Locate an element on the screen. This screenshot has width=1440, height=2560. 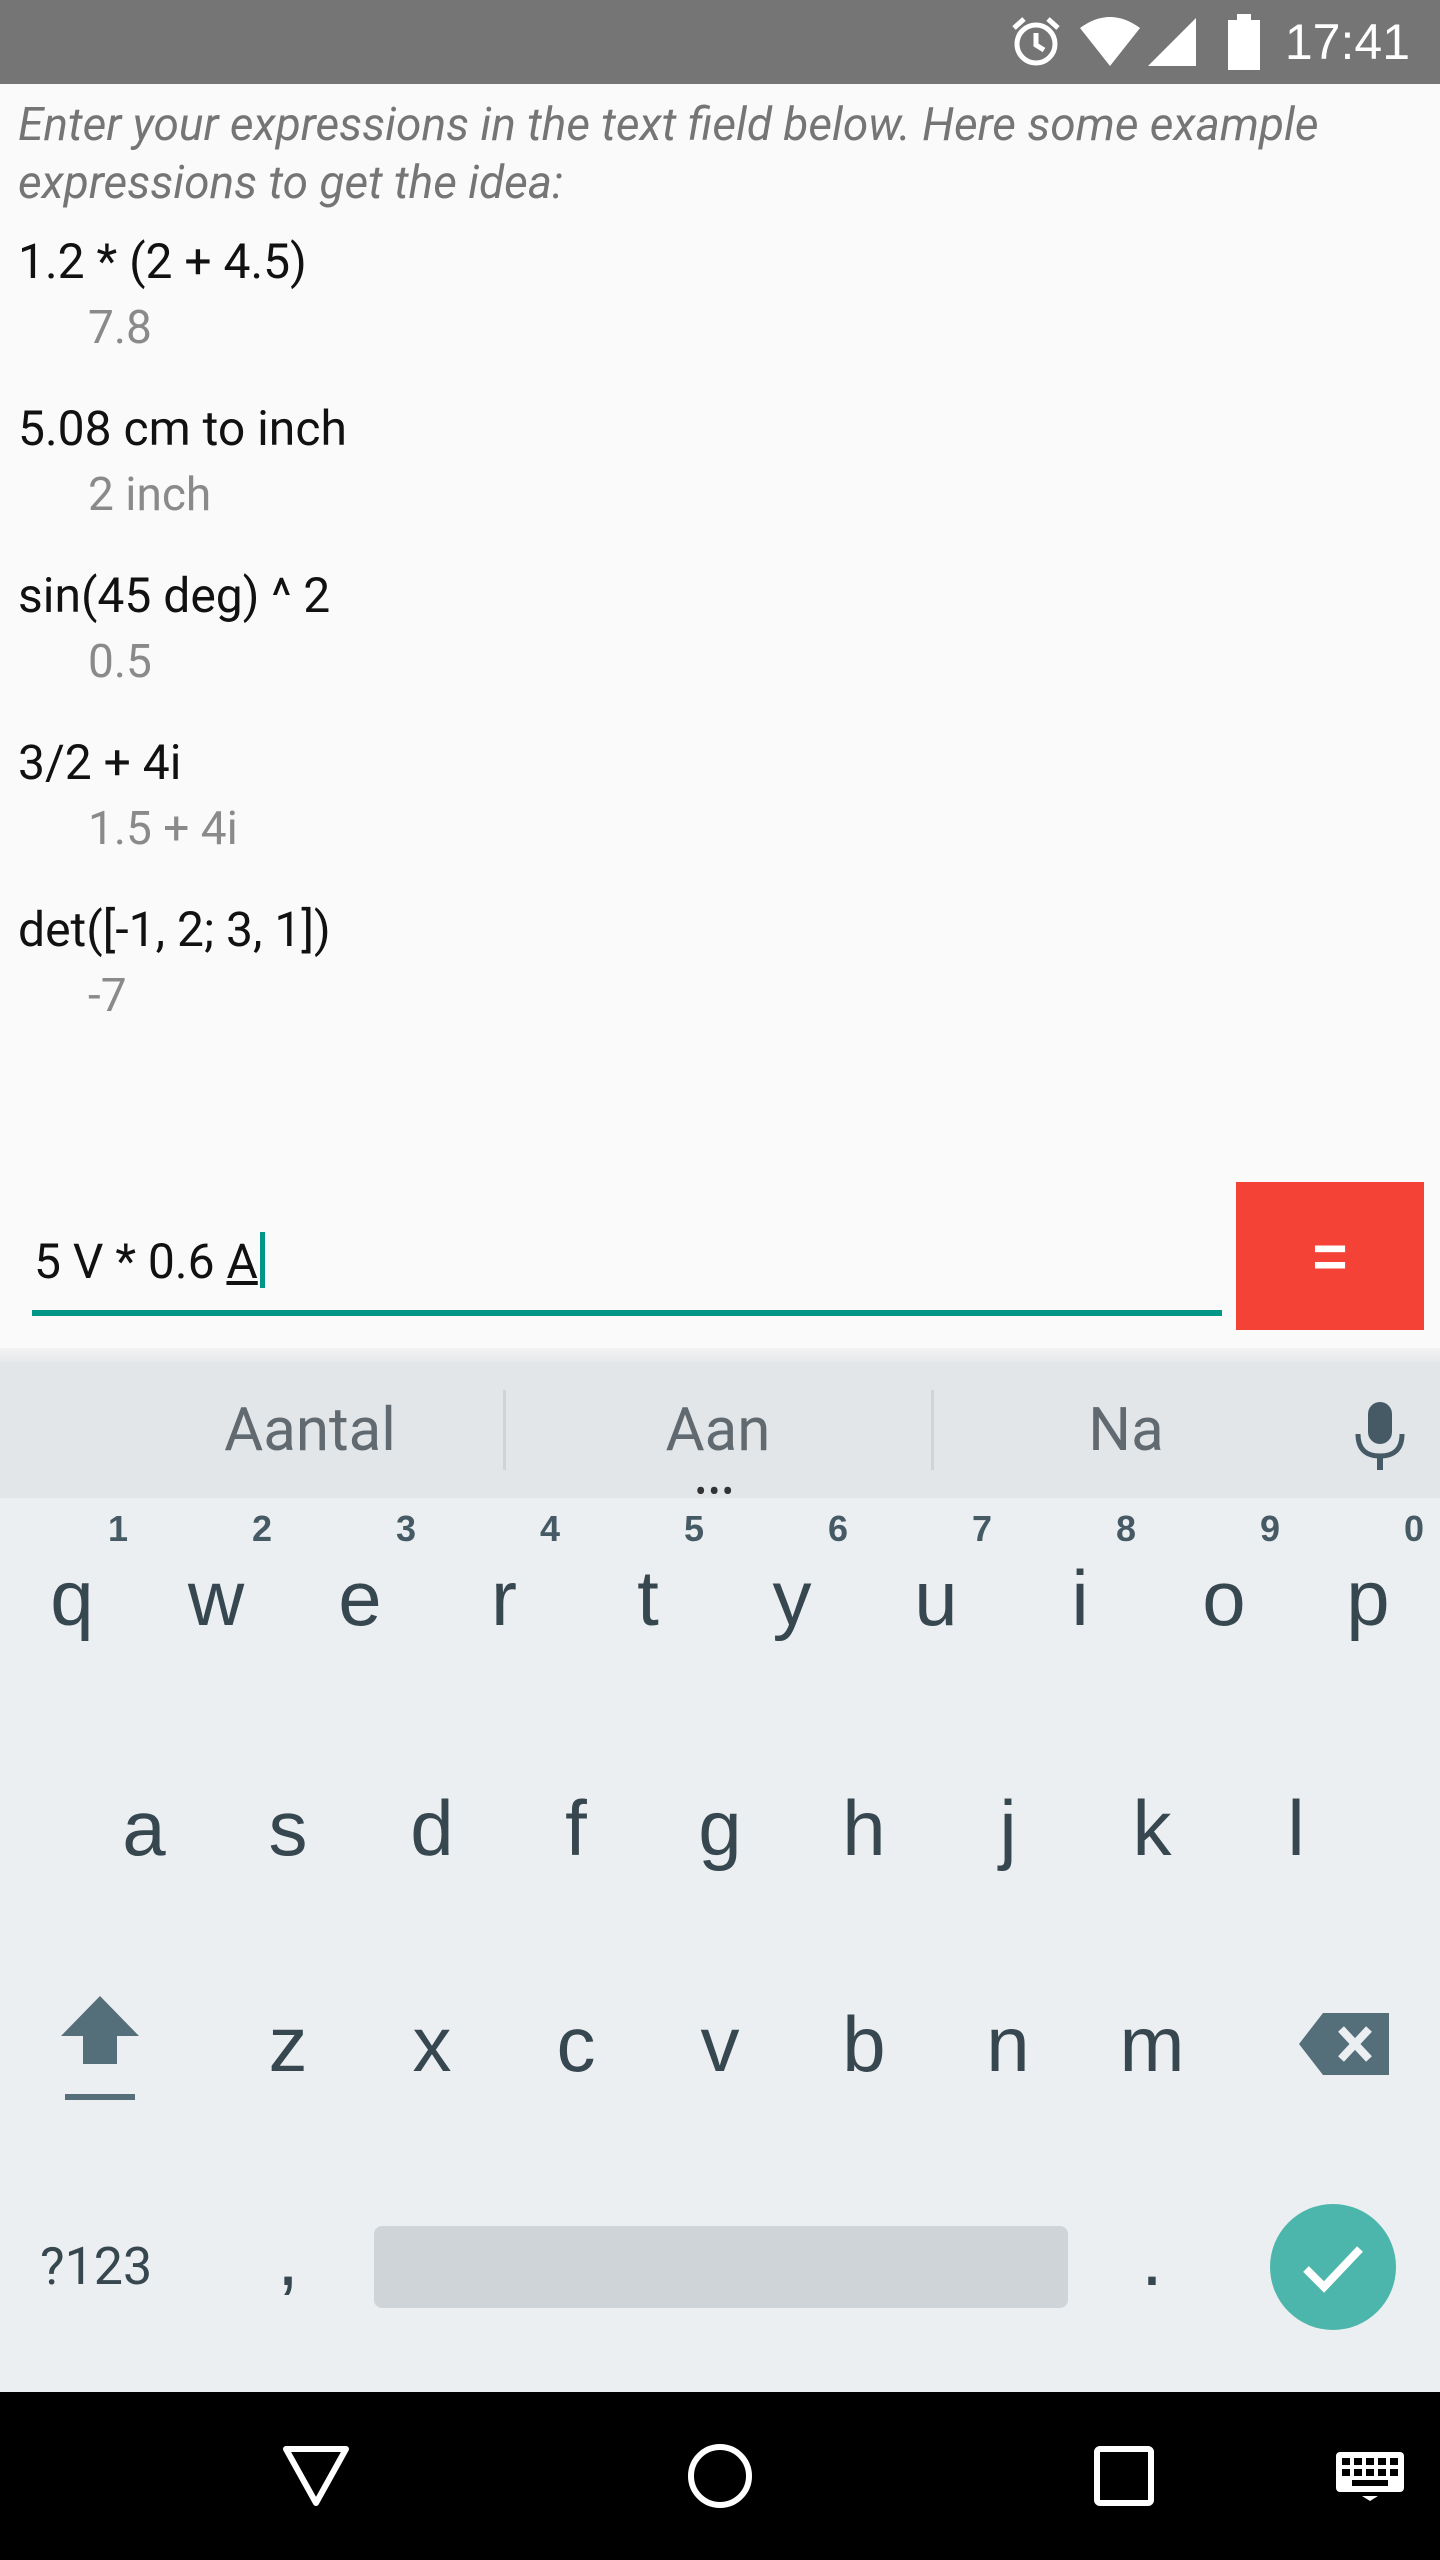
comma-key: , is located at coordinates (288, 2258).